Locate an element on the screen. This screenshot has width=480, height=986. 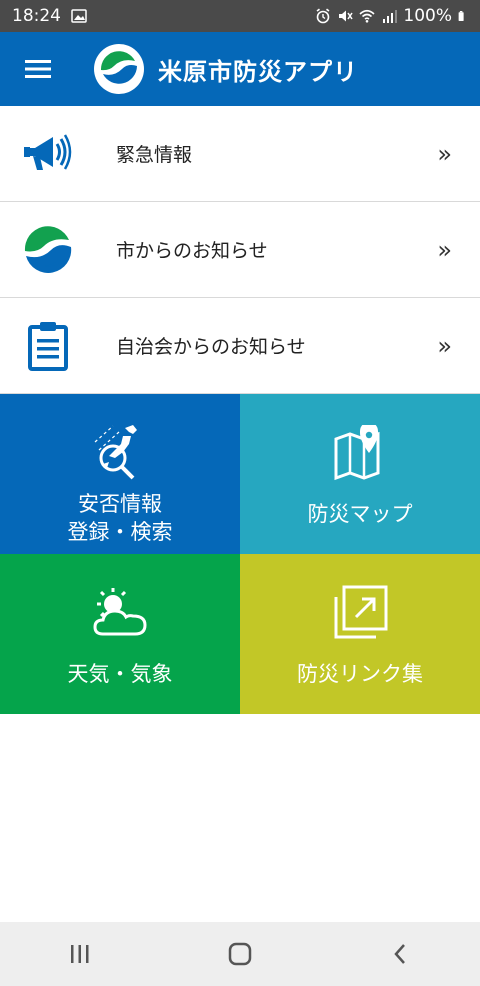
megaphone-icon is located at coordinates (48, 151).